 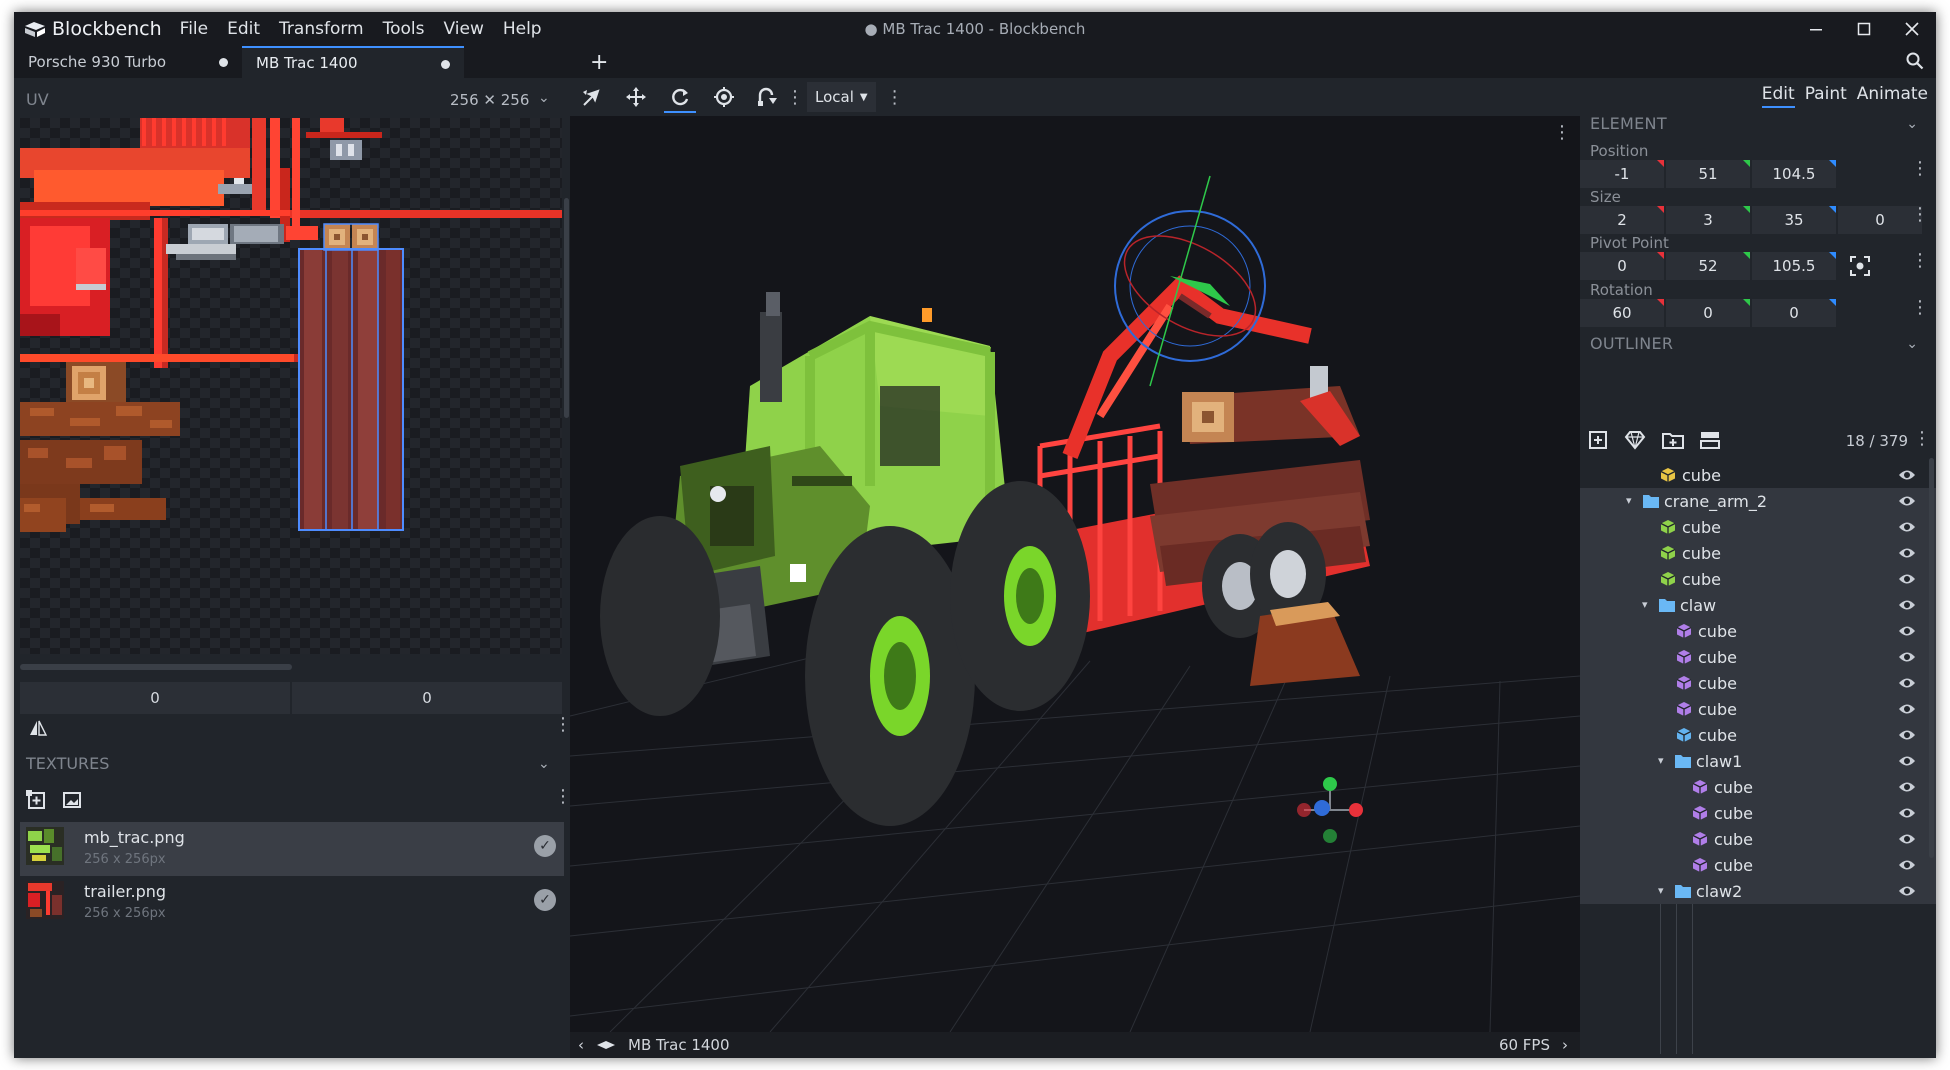 I want to click on outliner-group-claw2: ▾ claw2, so click(x=1758, y=891).